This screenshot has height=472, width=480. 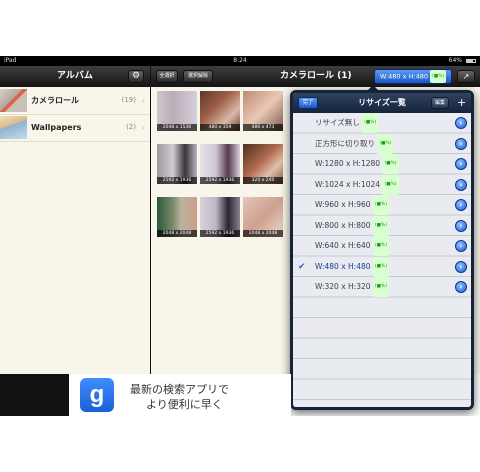 What do you see at coordinates (352, 205) in the screenshot?
I see `resize-option-label: W:960 x H:960 (■%)` at bounding box center [352, 205].